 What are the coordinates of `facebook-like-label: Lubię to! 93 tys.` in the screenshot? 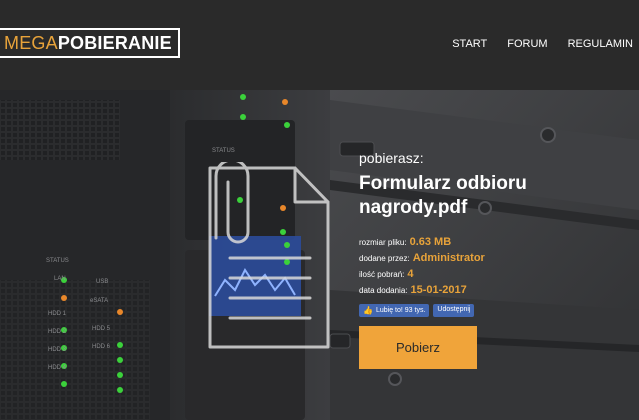 It's located at (400, 310).